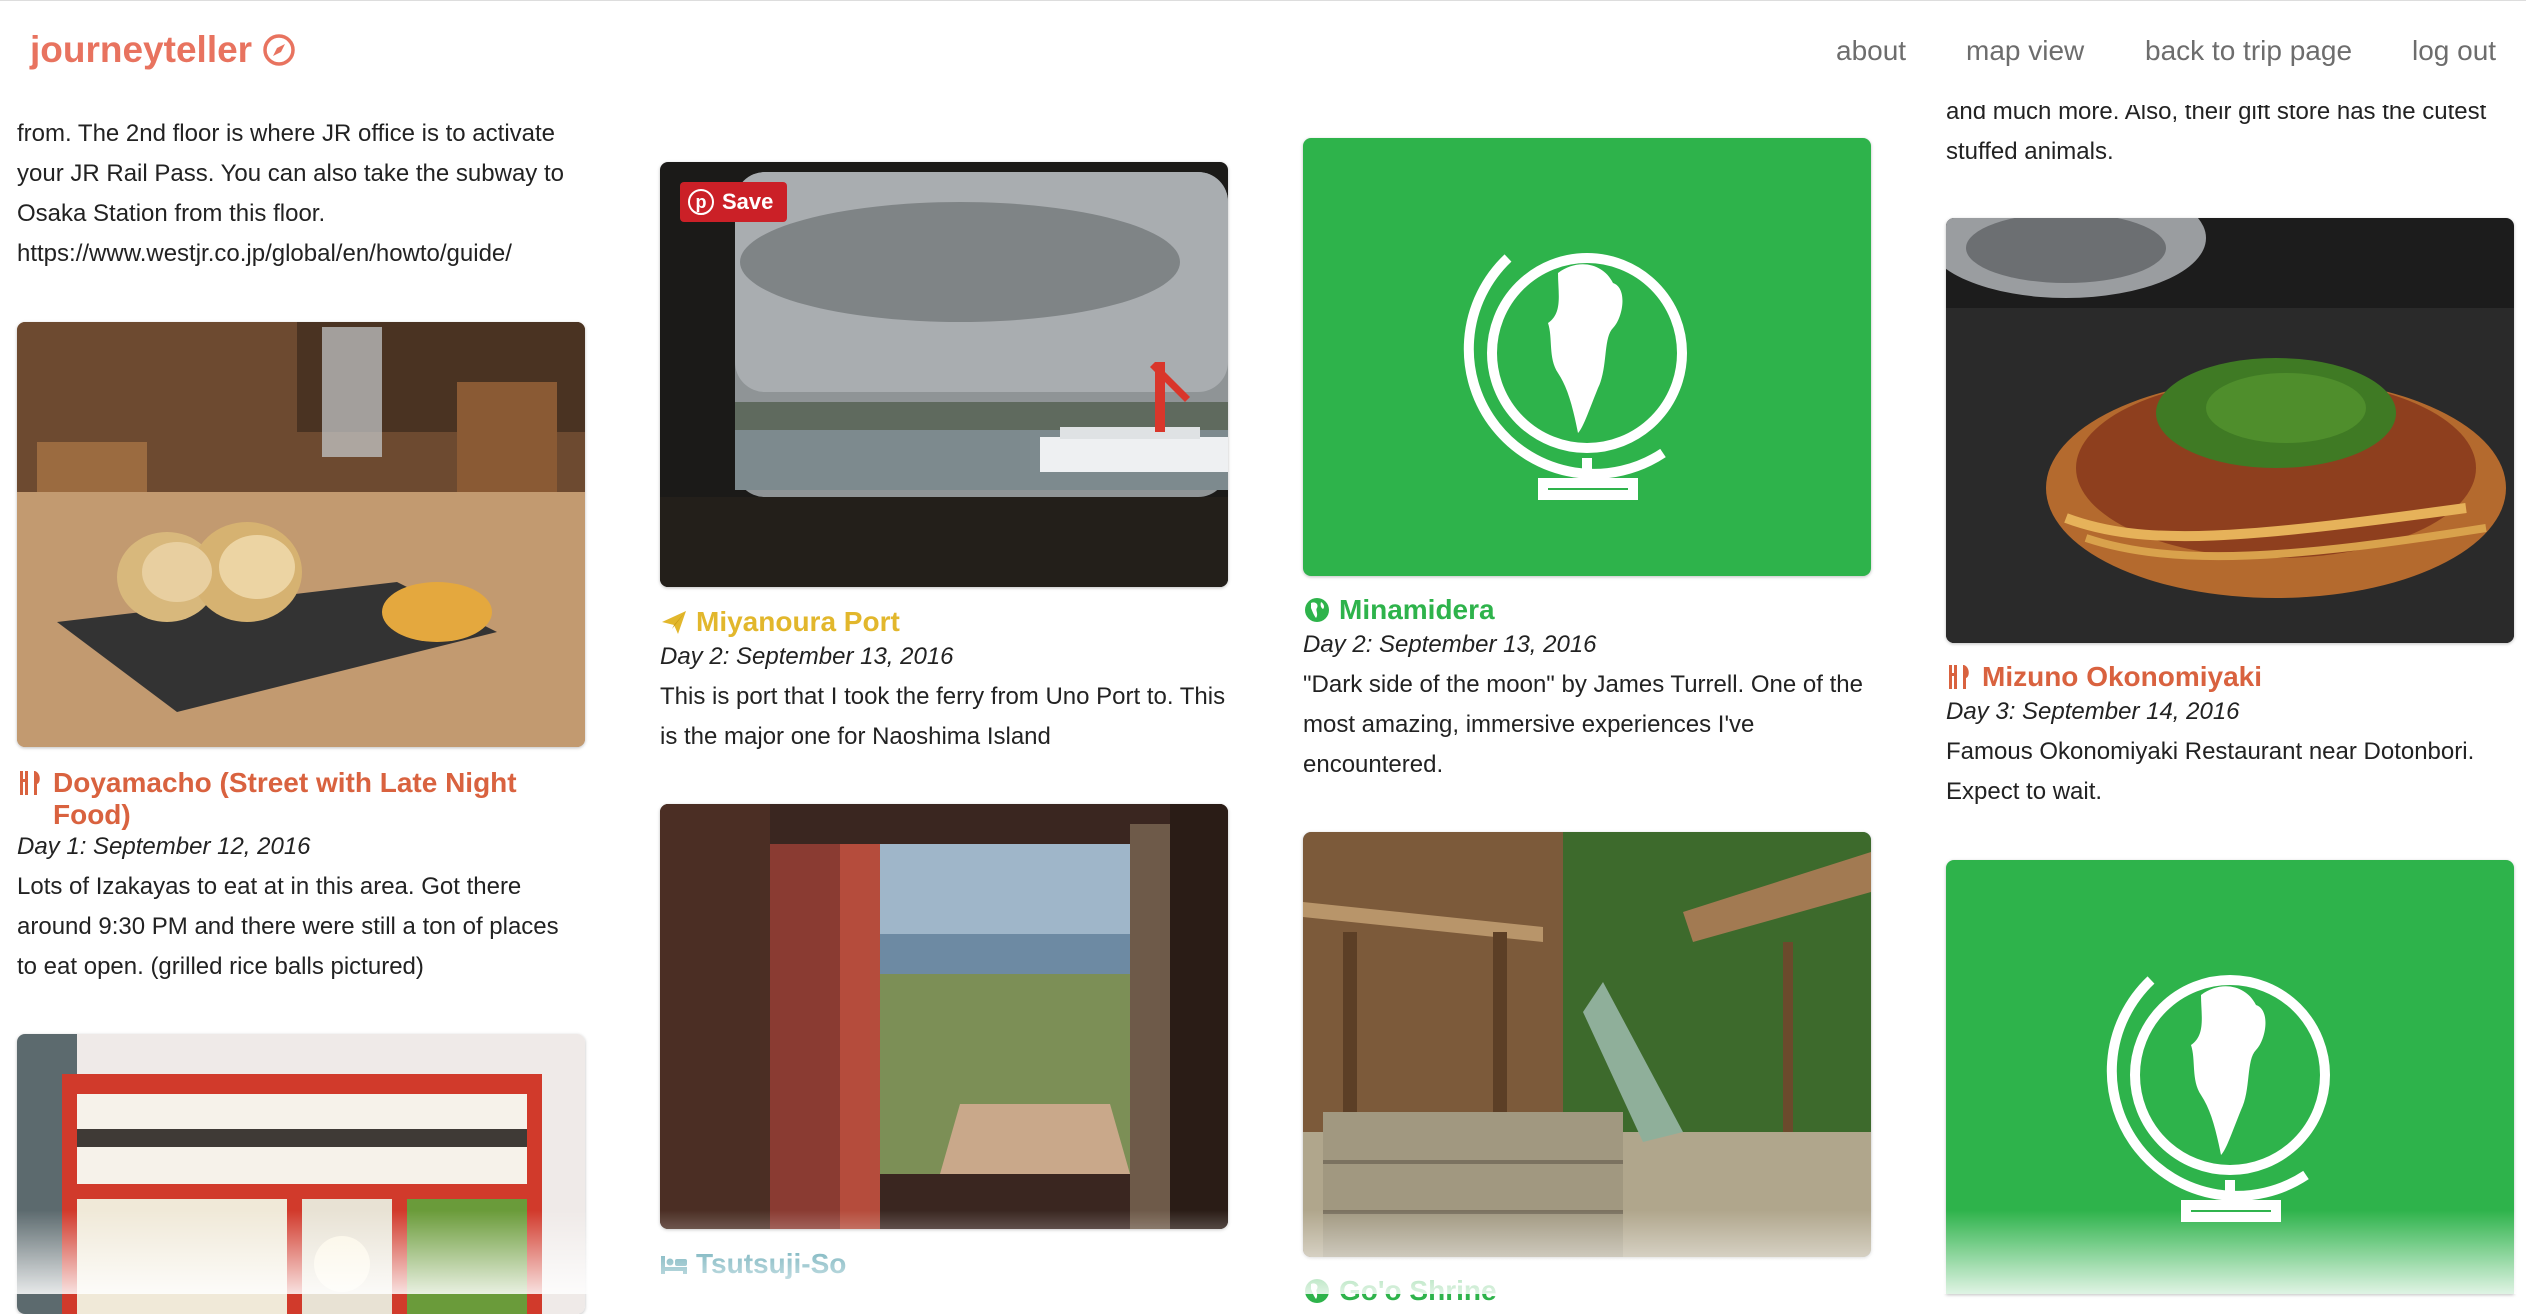 The width and height of the screenshot is (2526, 1314). What do you see at coordinates (1871, 51) in the screenshot?
I see `nav-about: about` at bounding box center [1871, 51].